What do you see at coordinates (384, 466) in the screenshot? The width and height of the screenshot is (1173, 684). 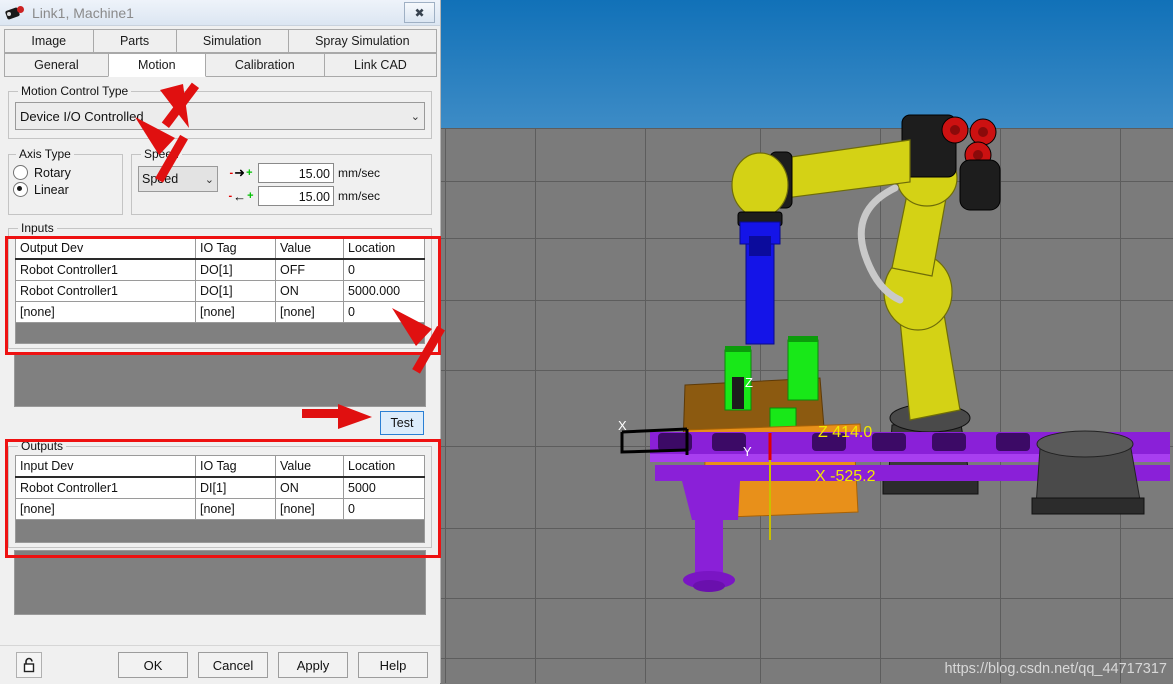 I see `outputs-col-location: Location` at bounding box center [384, 466].